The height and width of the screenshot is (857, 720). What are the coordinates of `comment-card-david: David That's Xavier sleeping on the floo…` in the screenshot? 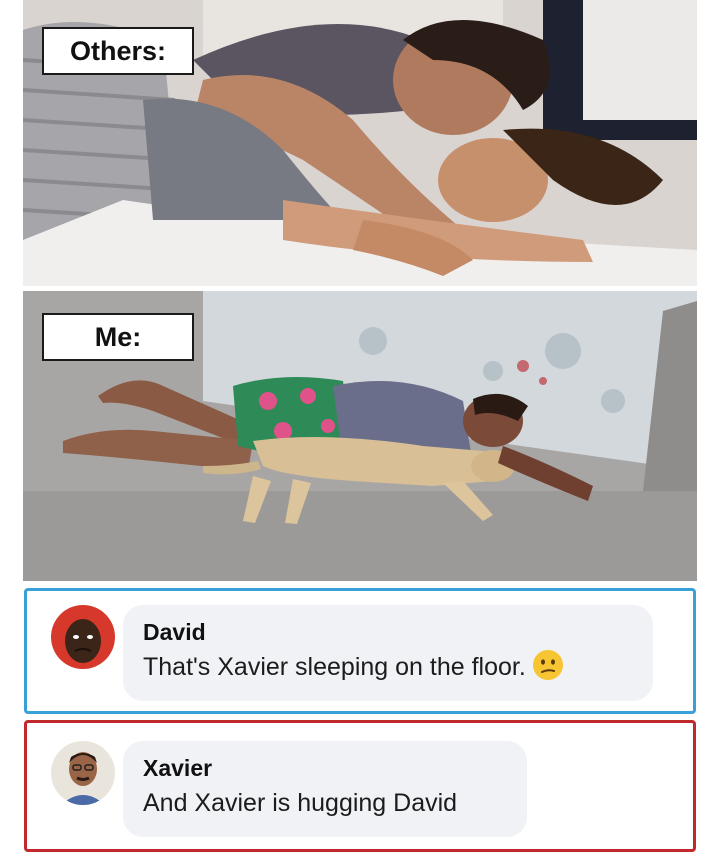 It's located at (360, 651).